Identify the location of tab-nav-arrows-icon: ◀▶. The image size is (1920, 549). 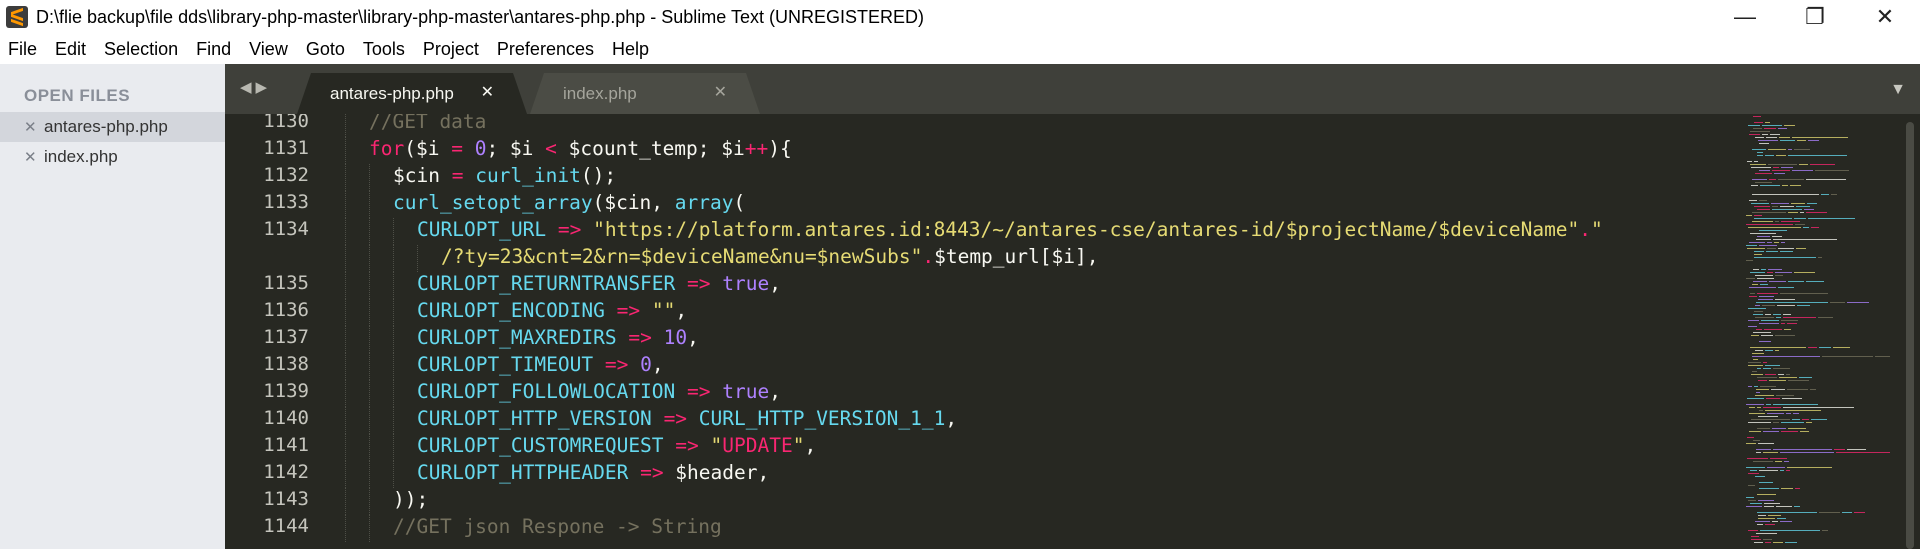
(255, 87).